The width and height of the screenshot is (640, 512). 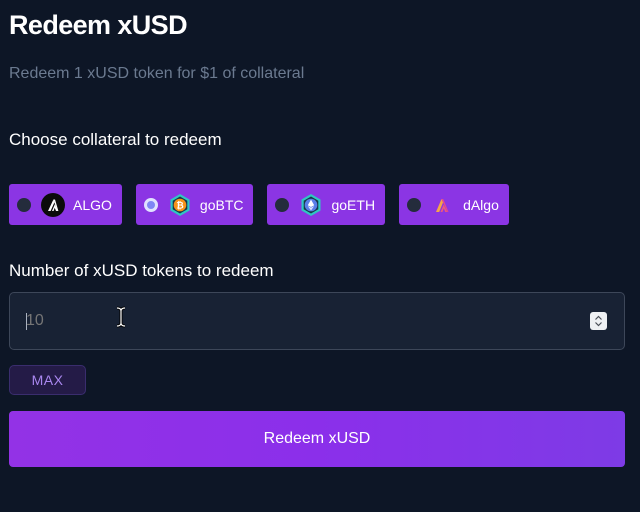 What do you see at coordinates (296, 321) in the screenshot?
I see `amount-input` at bounding box center [296, 321].